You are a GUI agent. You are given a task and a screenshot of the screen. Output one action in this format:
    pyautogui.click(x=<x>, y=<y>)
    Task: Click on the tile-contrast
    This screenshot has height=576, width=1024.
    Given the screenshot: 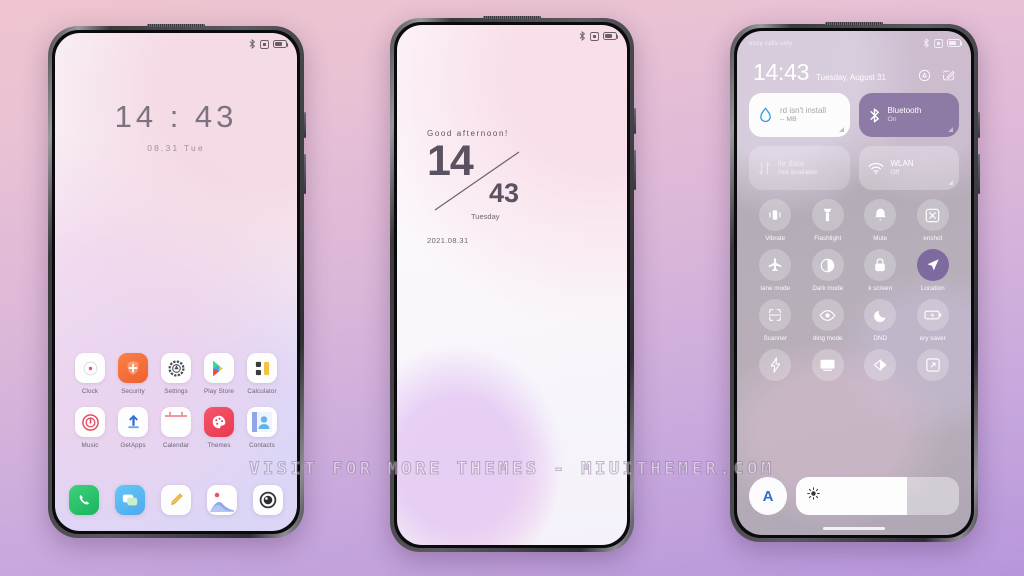 What is the action you would take?
    pyautogui.click(x=880, y=367)
    